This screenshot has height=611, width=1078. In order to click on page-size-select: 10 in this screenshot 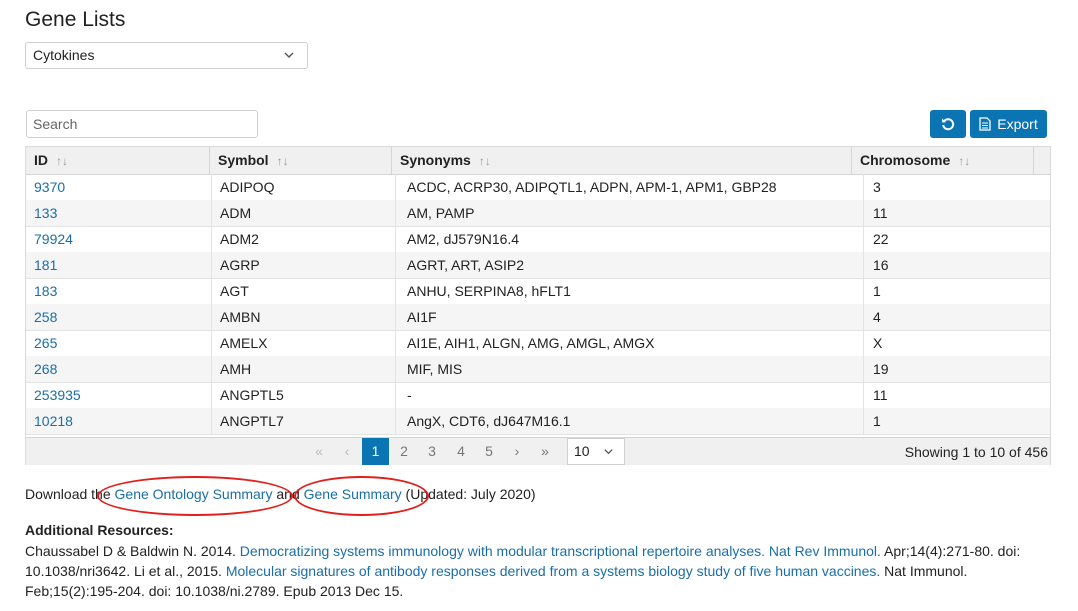, I will do `click(596, 451)`.